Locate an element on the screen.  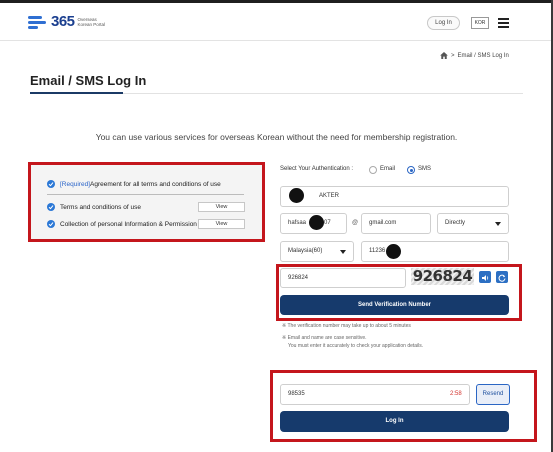
logo-swoosh-icon is located at coordinates (39, 22).